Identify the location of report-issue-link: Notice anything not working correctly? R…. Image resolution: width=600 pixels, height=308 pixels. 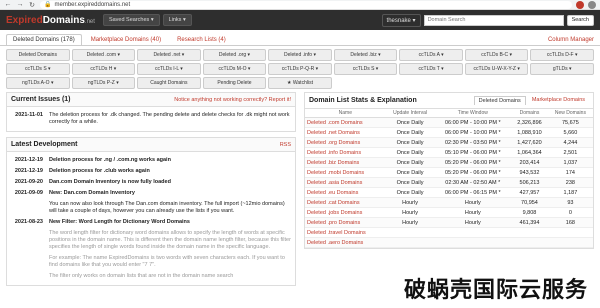
(232, 100).